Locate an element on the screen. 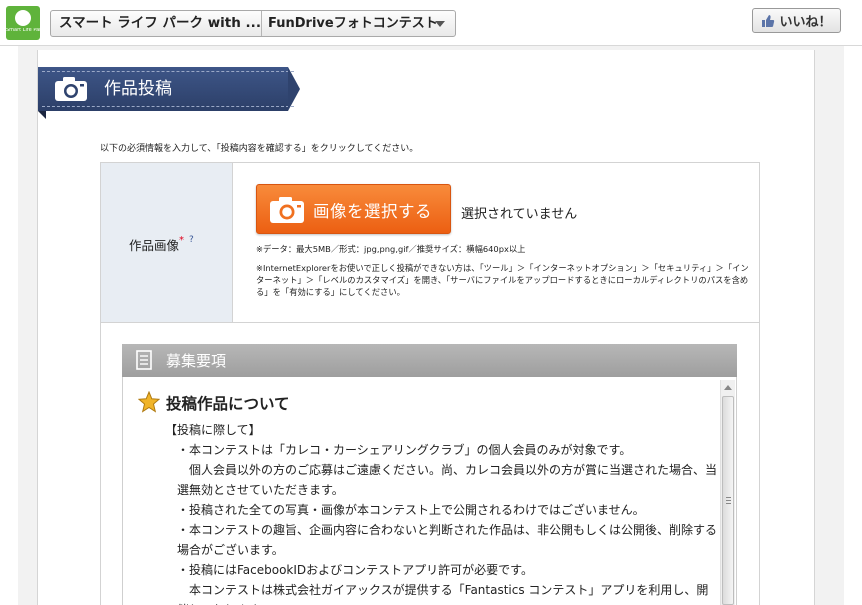 The width and height of the screenshot is (862, 605). guideline-line: ・投稿された全ての写真・画像が本コンテスト上で公開されるわけではございません。 is located at coordinates (411, 510).